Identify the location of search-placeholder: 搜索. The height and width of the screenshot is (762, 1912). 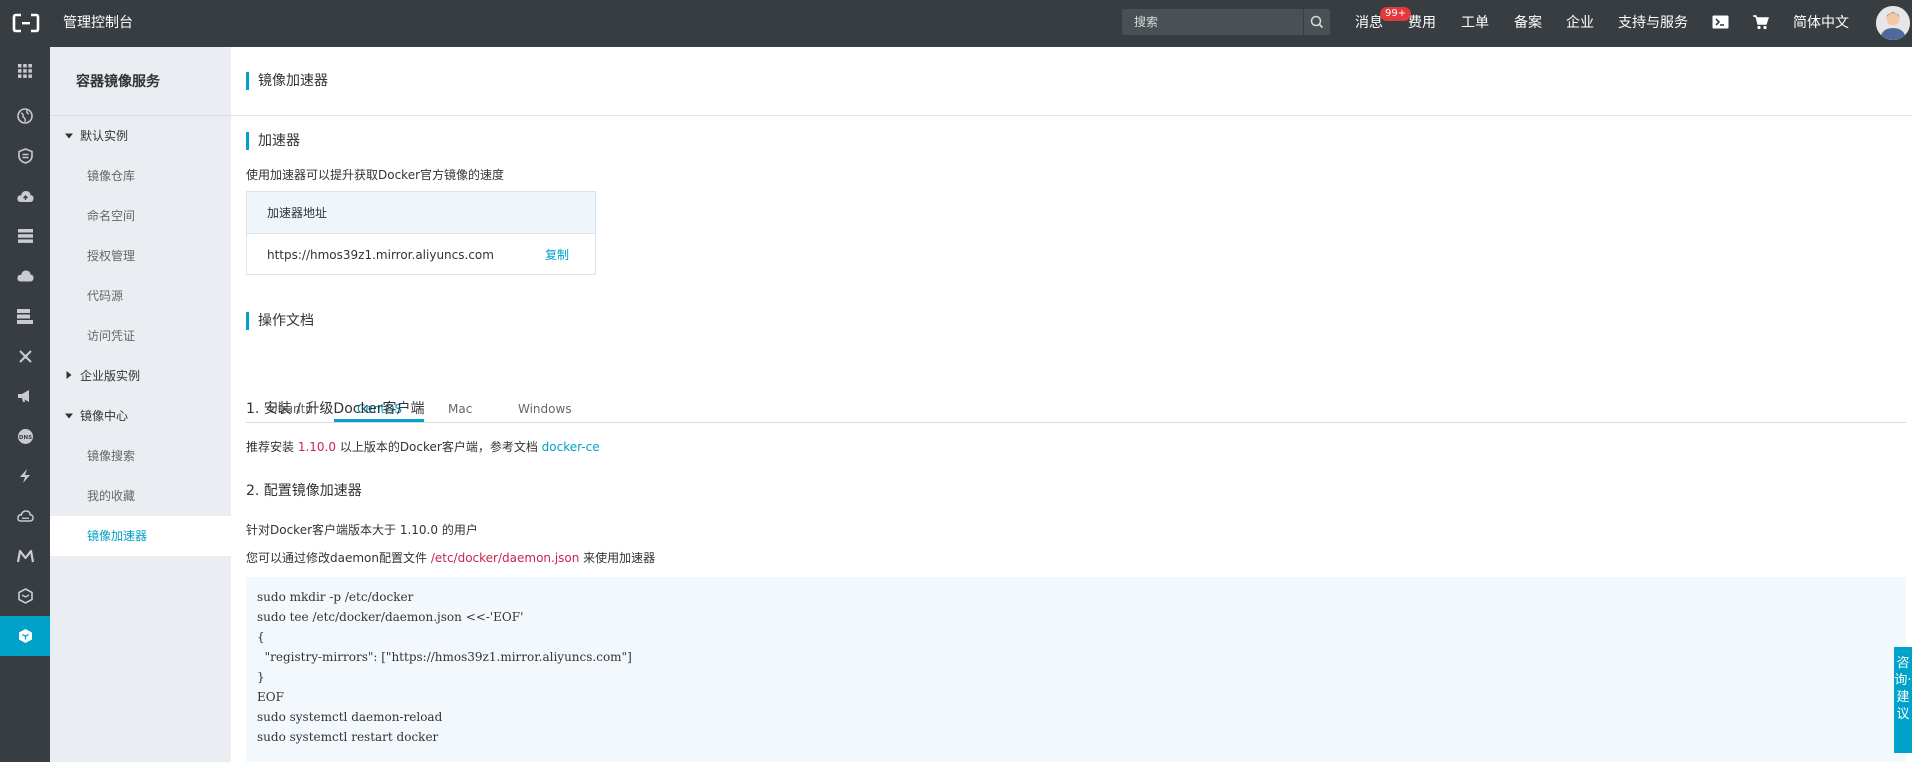
(1146, 22).